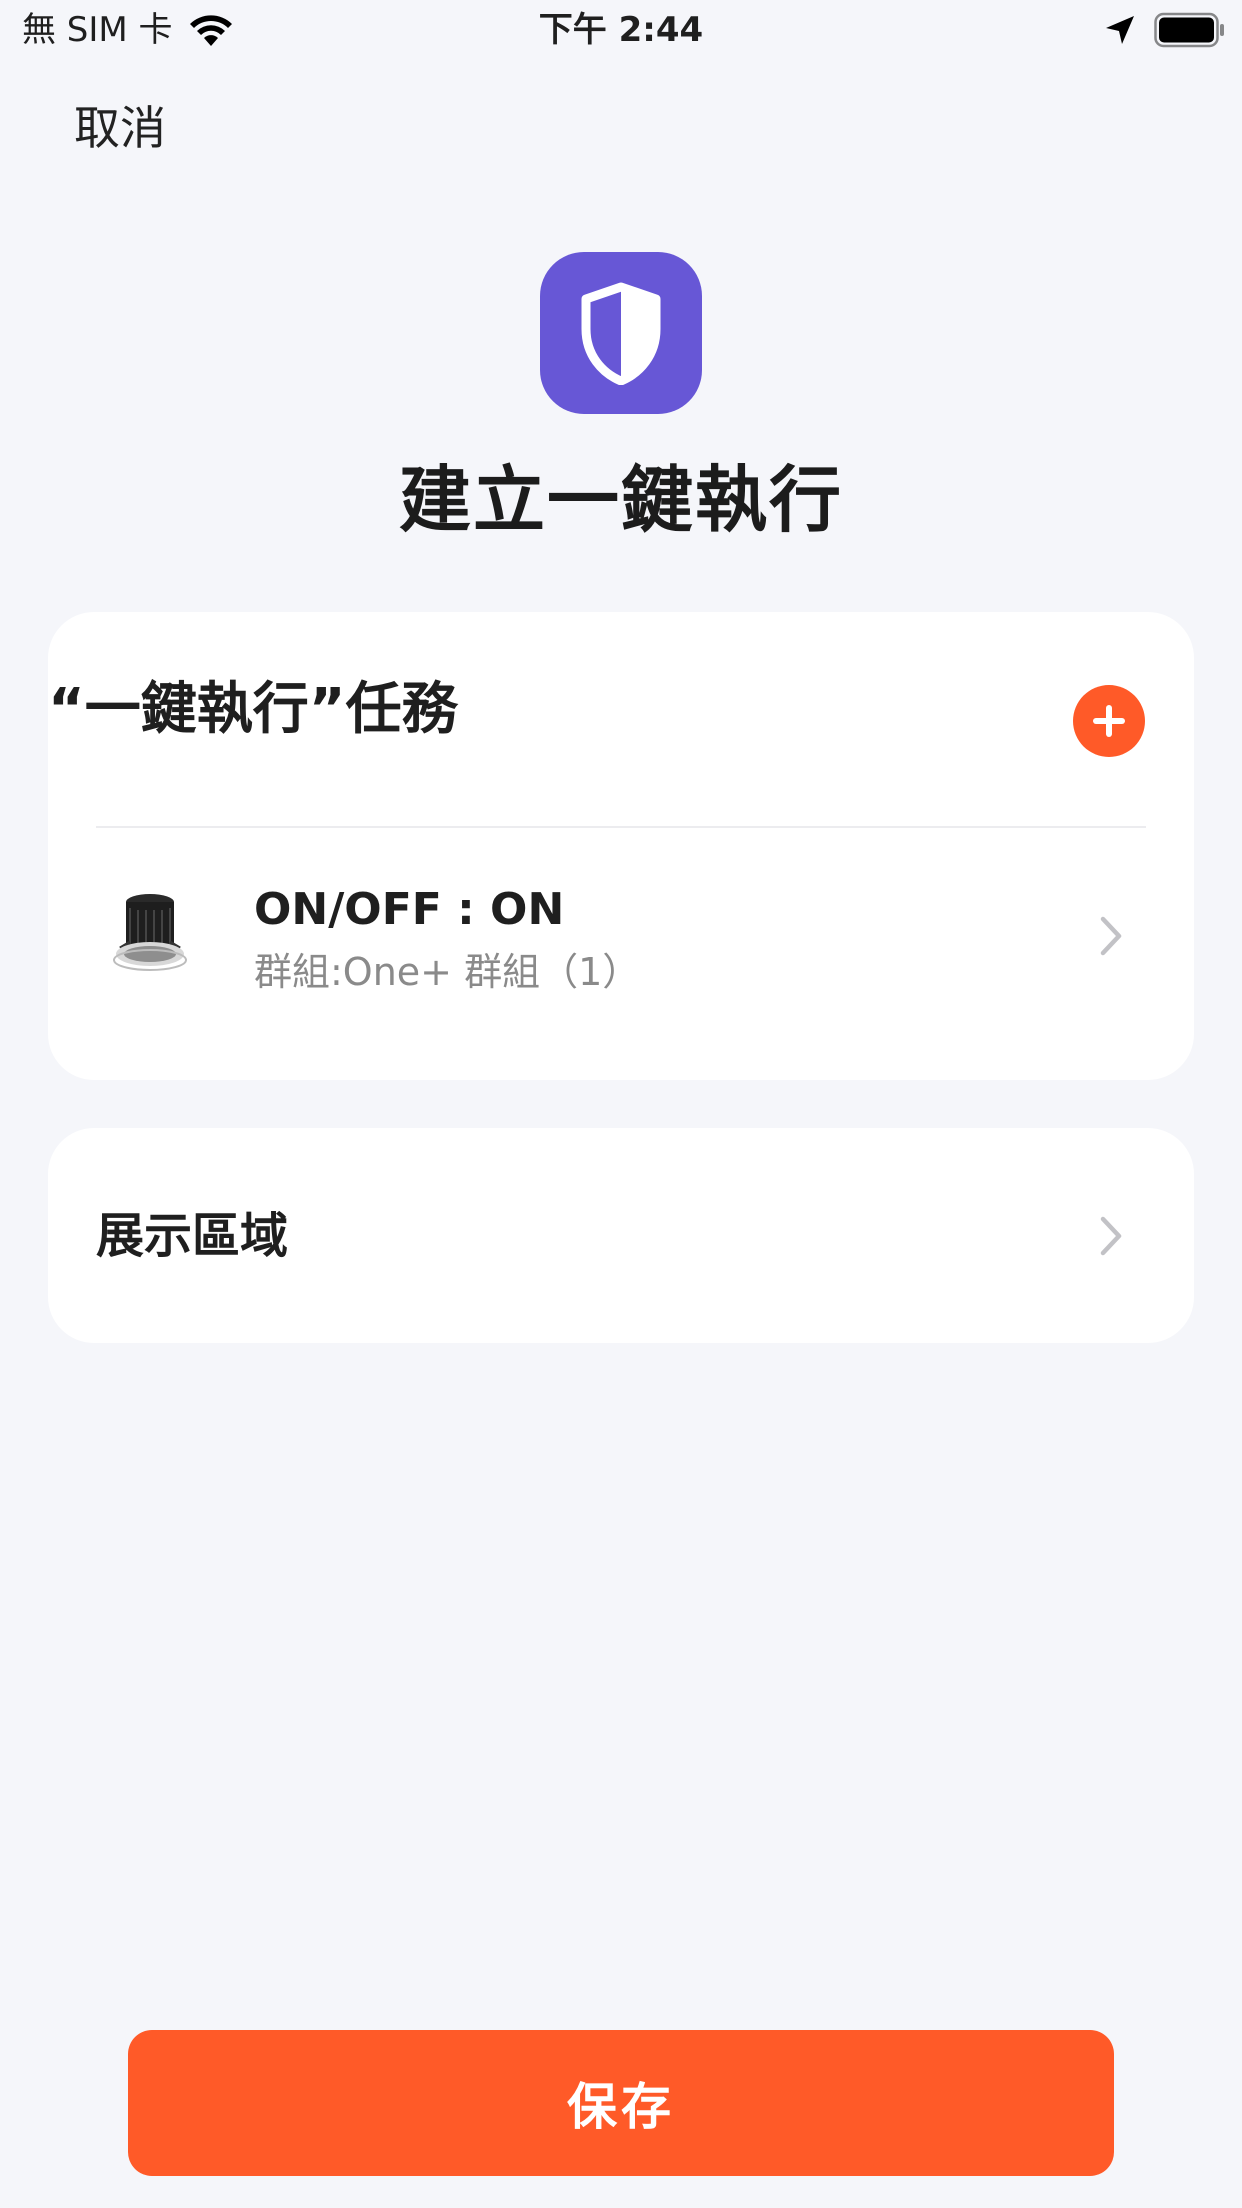 This screenshot has width=1242, height=2208. What do you see at coordinates (409, 909) in the screenshot?
I see `task-title: ON/OFF : ON` at bounding box center [409, 909].